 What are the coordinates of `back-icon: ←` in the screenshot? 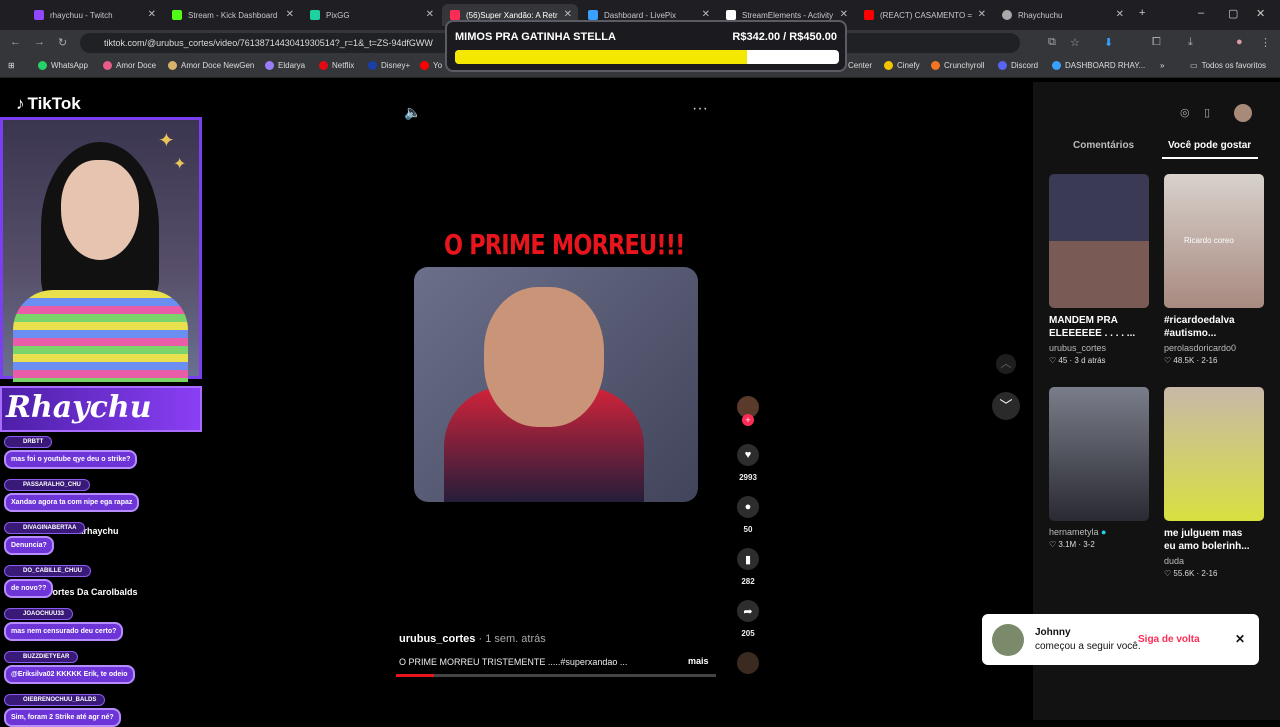 It's located at (15, 42).